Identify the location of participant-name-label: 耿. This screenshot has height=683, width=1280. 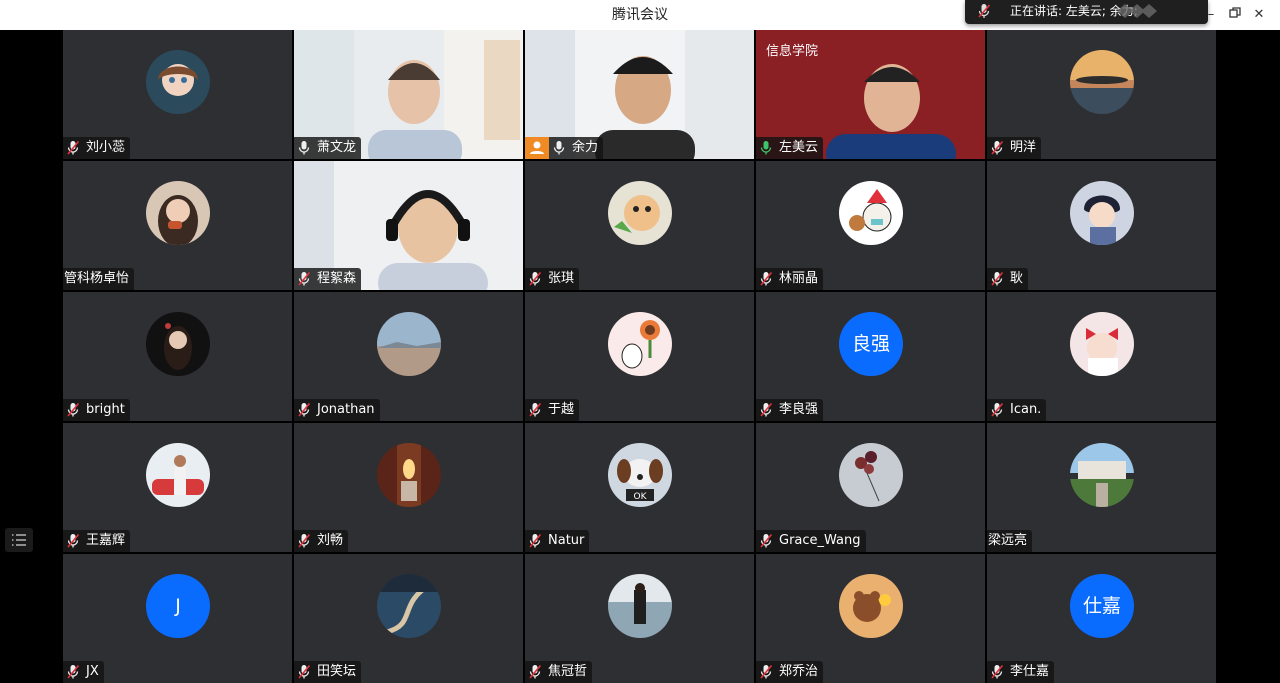
(1008, 279).